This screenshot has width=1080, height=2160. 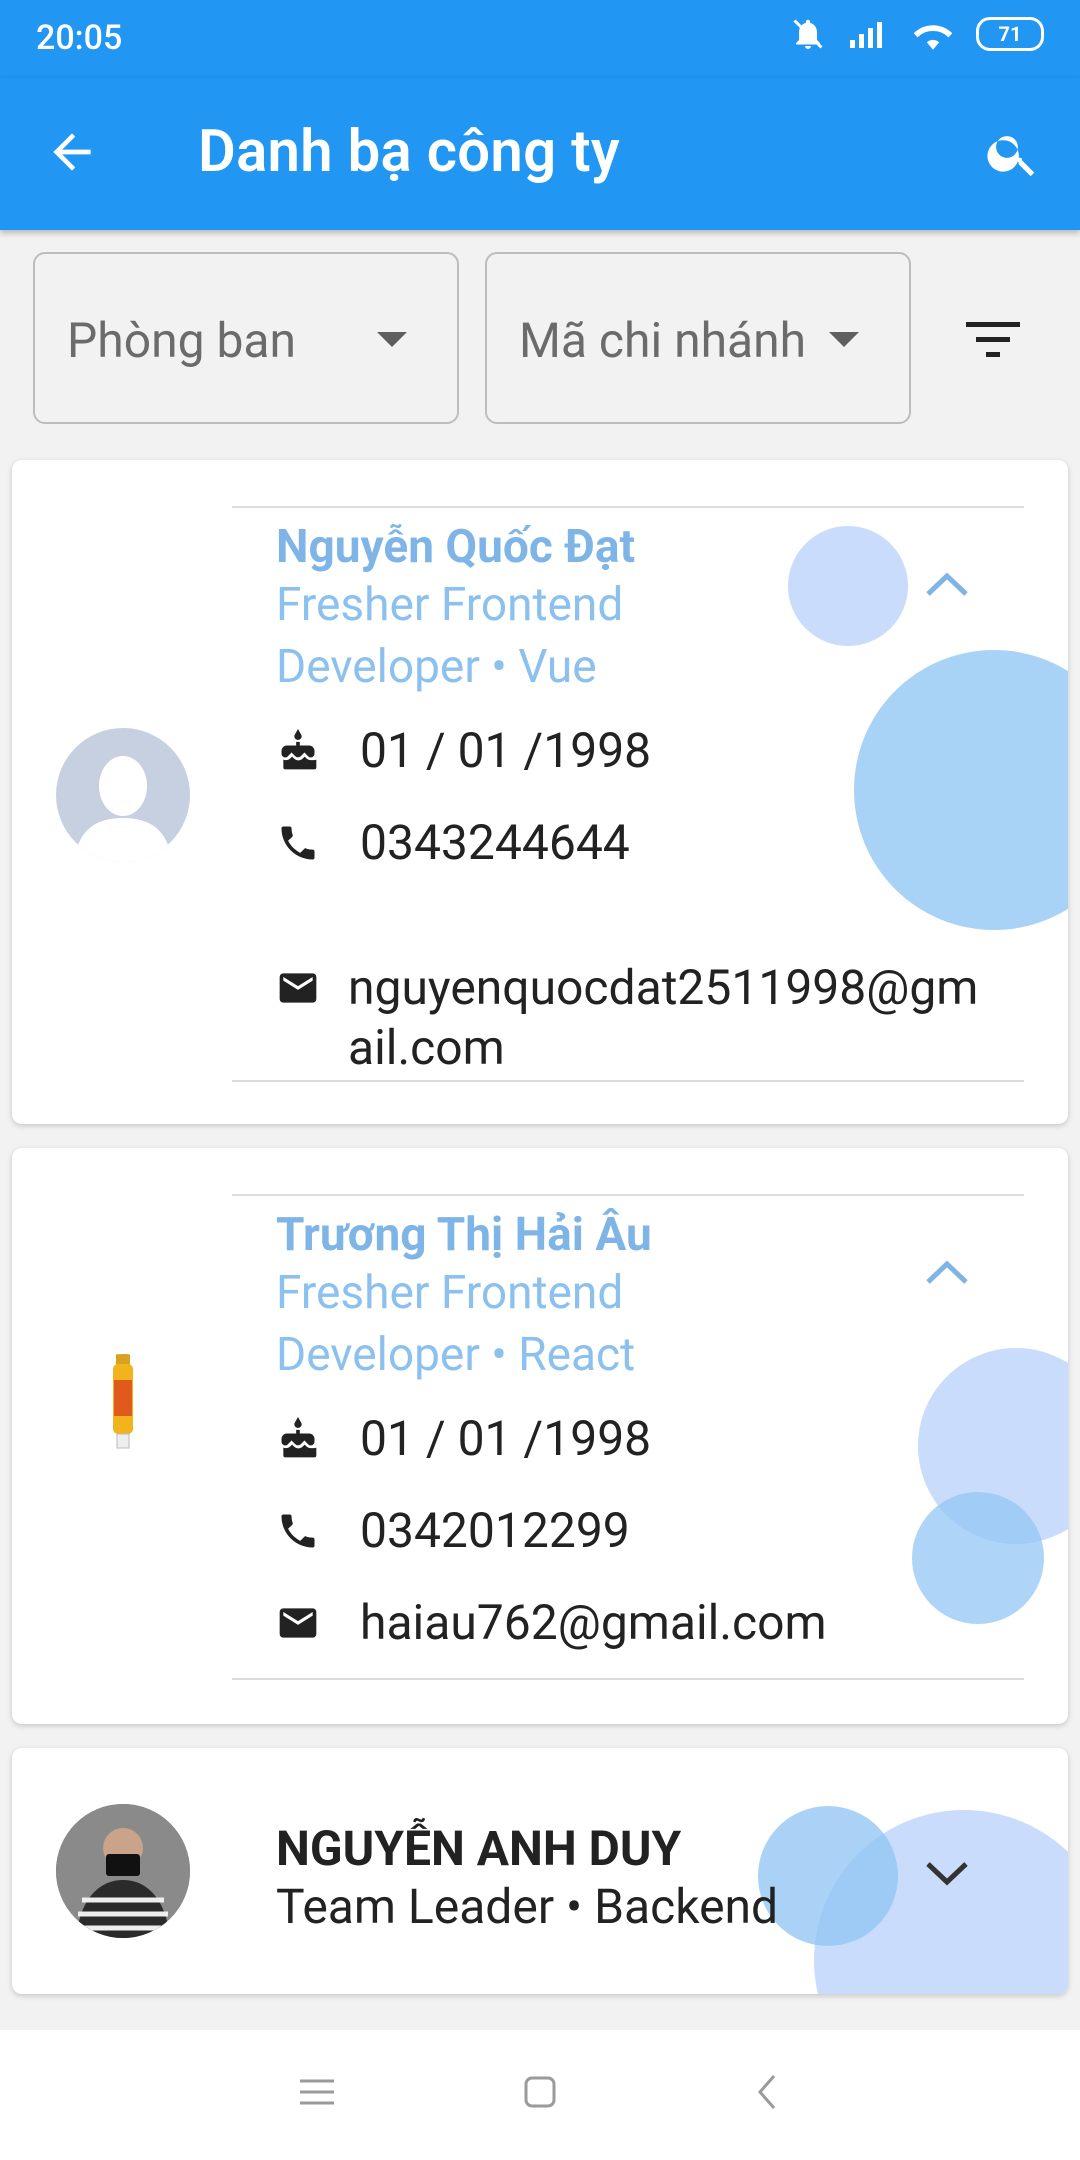 I want to click on phone-text: 0343244644, so click(x=495, y=842).